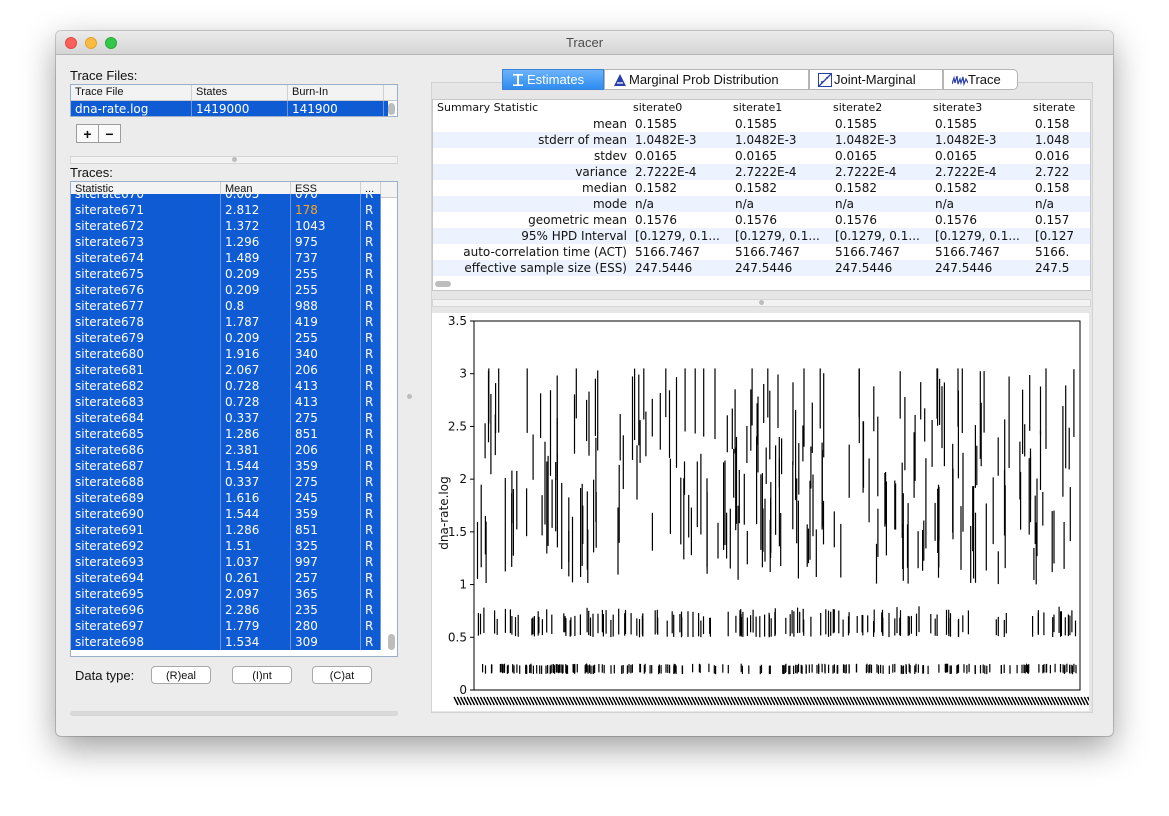 This screenshot has height=816, width=1169. Describe the element at coordinates (761, 303) in the screenshot. I see `right-split-divider` at that location.